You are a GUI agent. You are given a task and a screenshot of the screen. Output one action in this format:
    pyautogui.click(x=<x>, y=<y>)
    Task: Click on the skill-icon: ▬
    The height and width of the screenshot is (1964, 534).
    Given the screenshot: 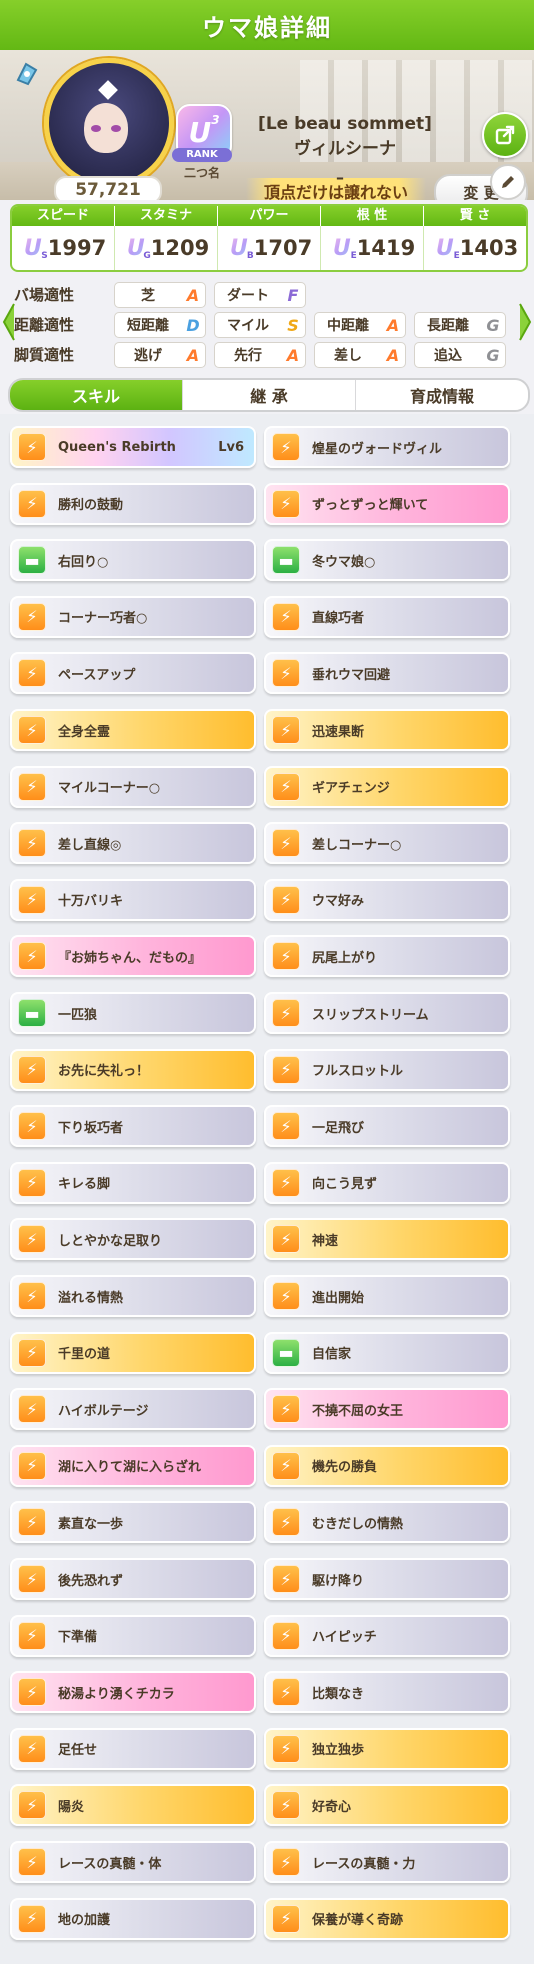 What is the action you would take?
    pyautogui.click(x=286, y=1352)
    